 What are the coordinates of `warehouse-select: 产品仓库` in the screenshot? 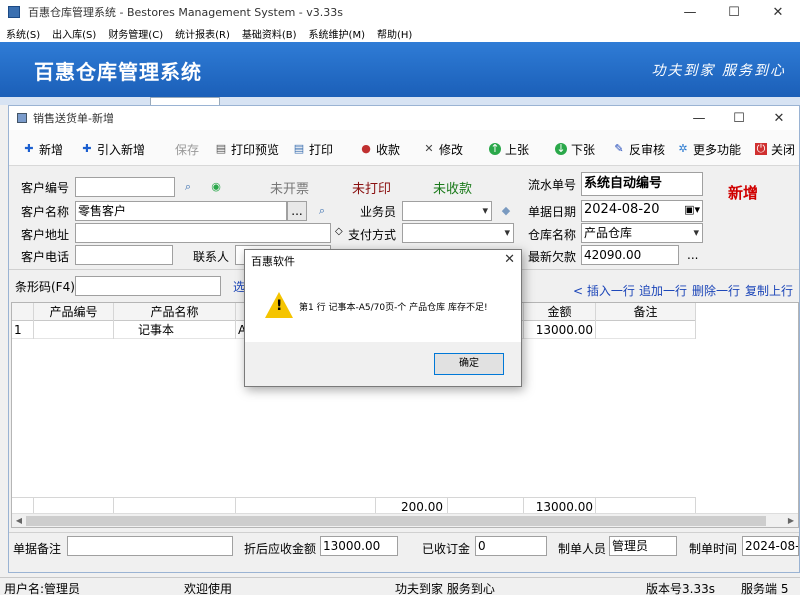 It's located at (642, 233).